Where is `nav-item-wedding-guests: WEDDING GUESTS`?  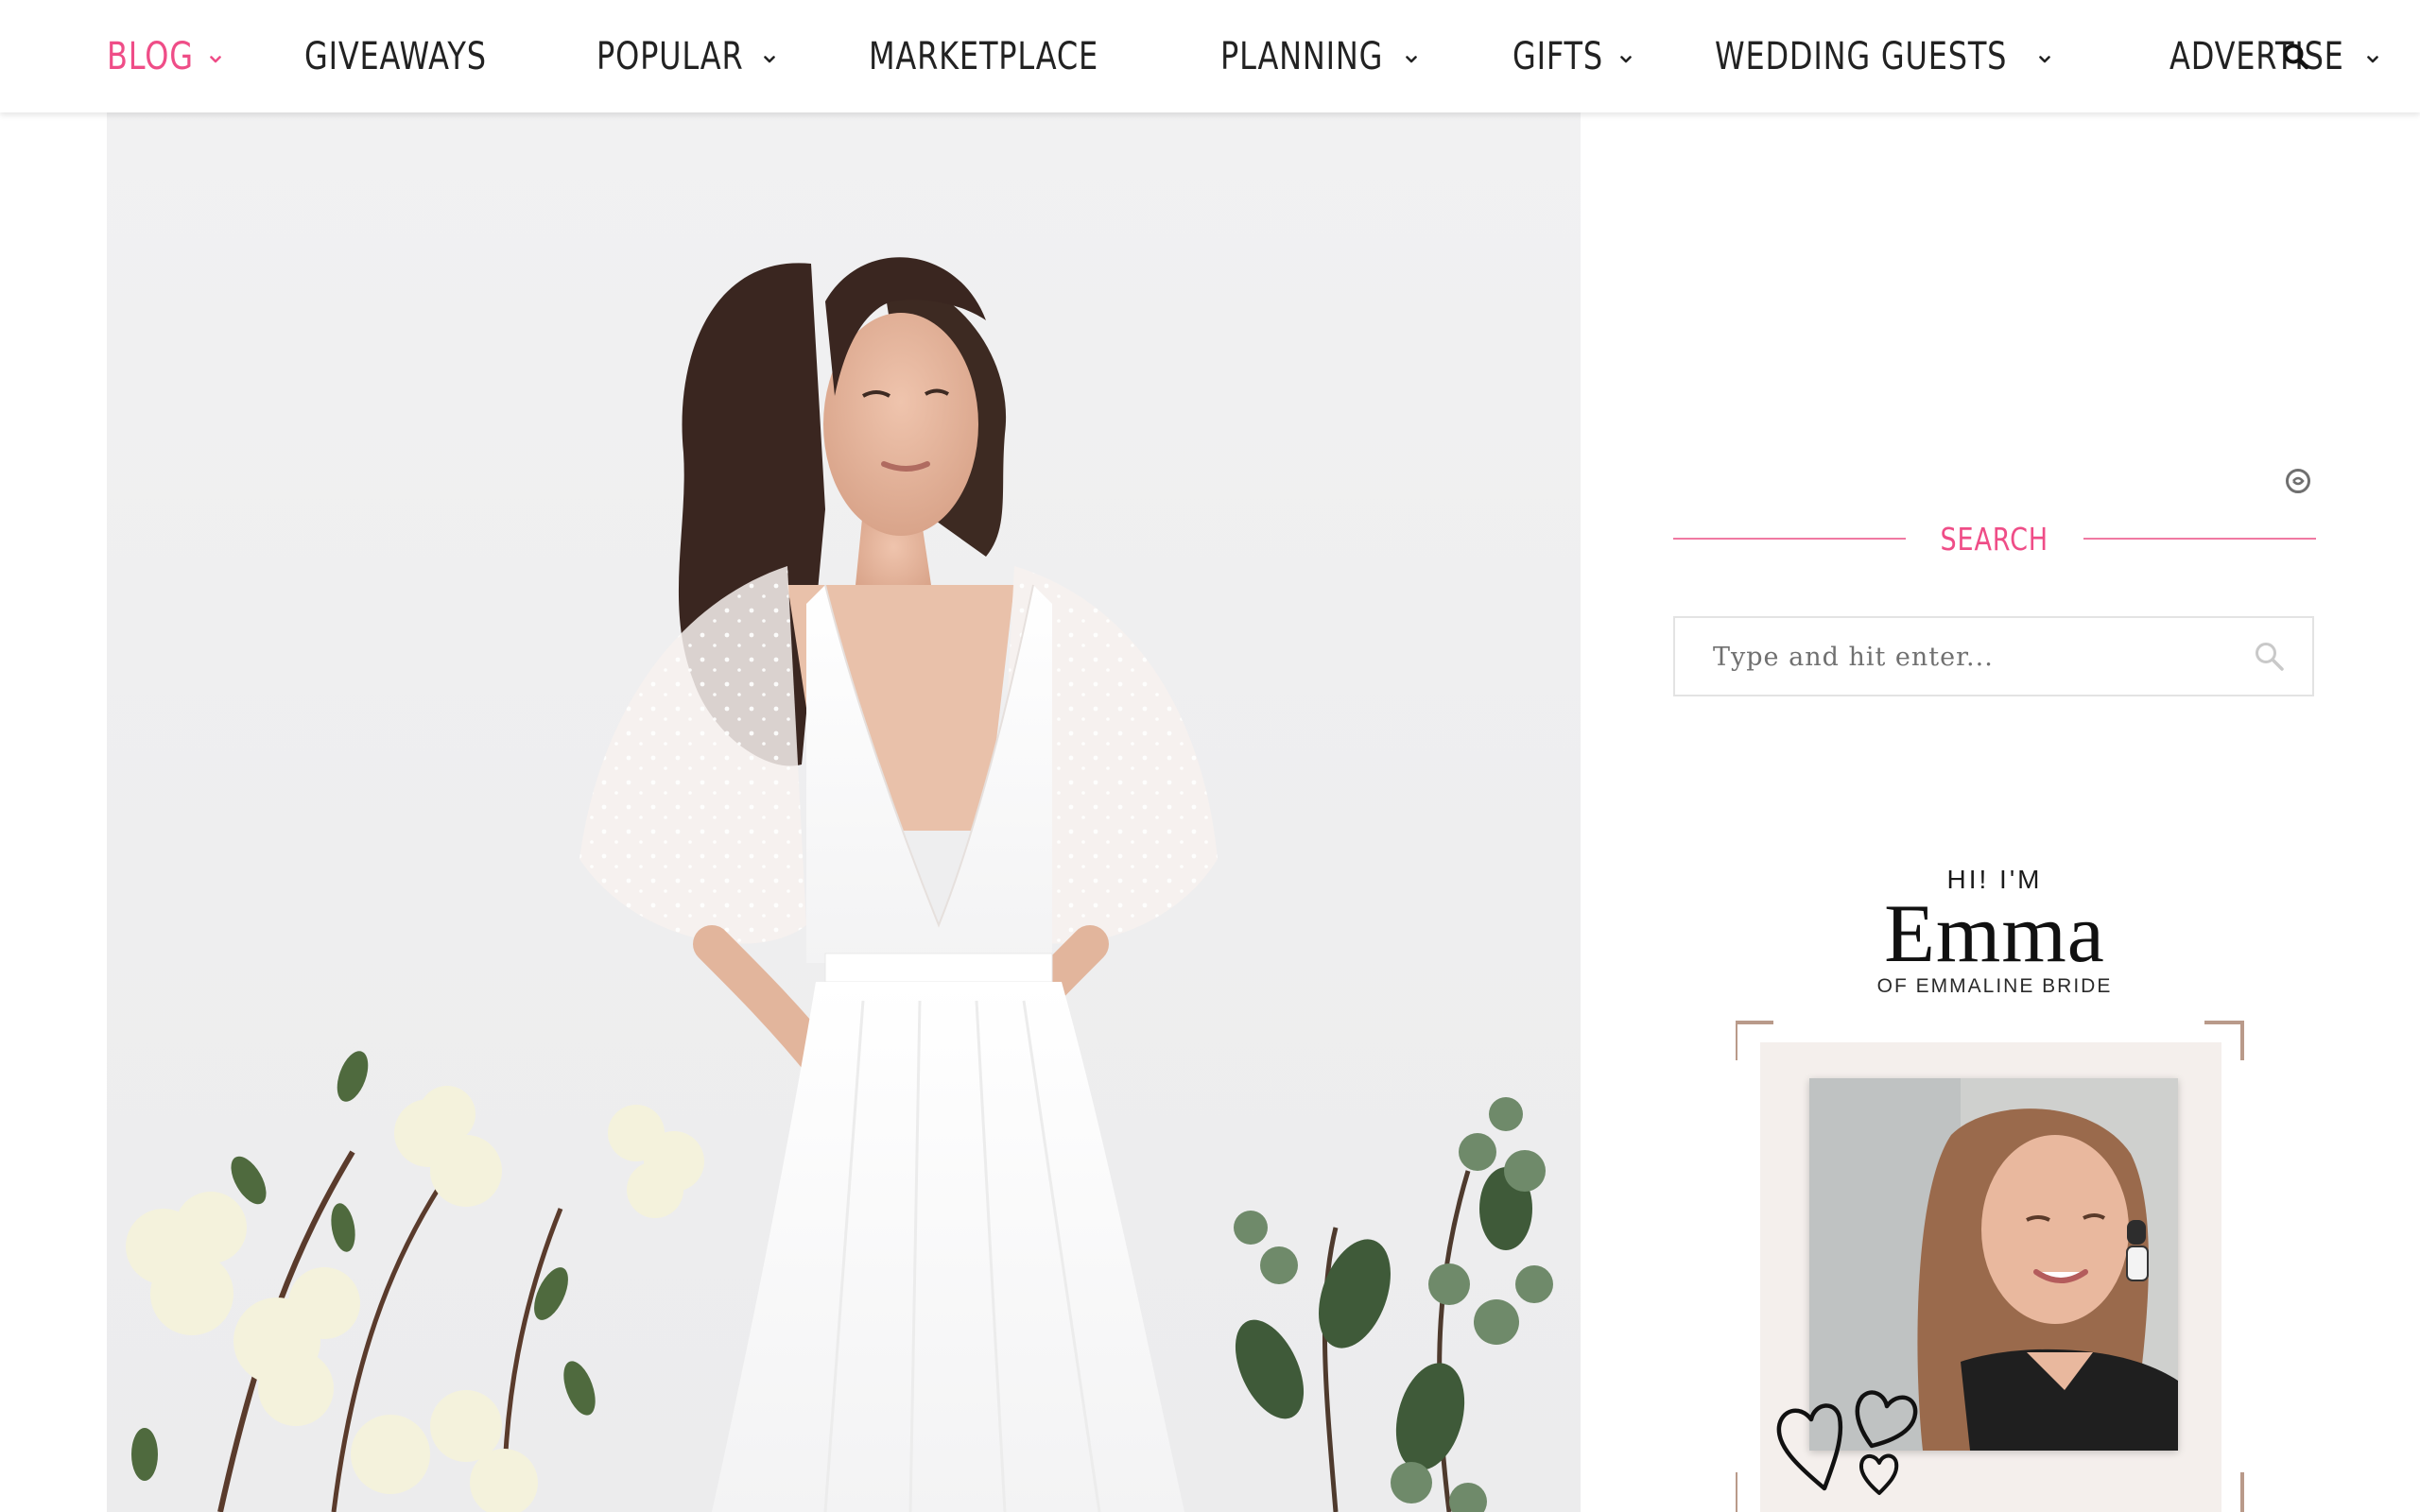
nav-item-wedding-guests: WEDDING GUESTS is located at coordinates (1910, 56).